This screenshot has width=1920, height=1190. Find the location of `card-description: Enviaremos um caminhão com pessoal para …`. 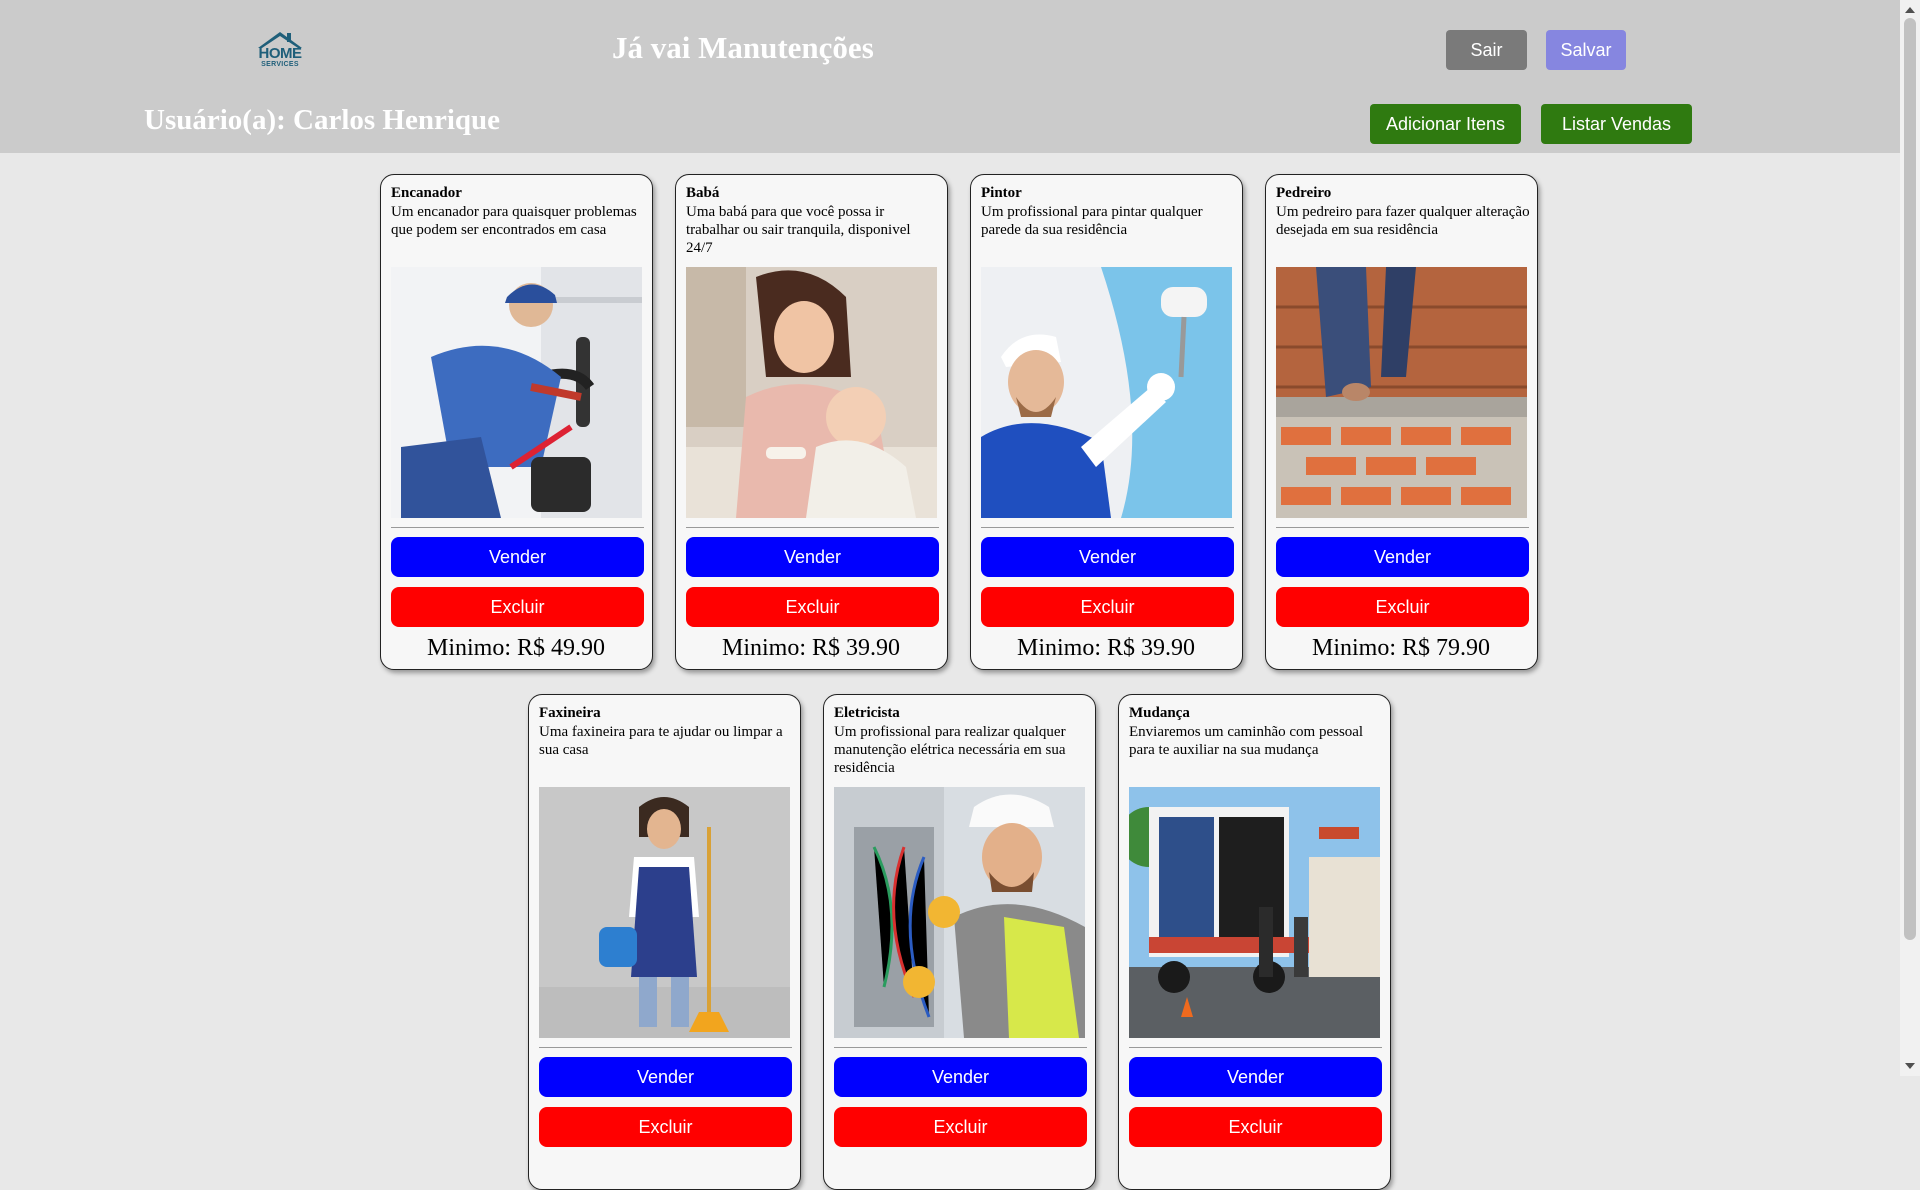

card-description: Enviaremos um caminhão com pessoal para … is located at coordinates (1246, 741).